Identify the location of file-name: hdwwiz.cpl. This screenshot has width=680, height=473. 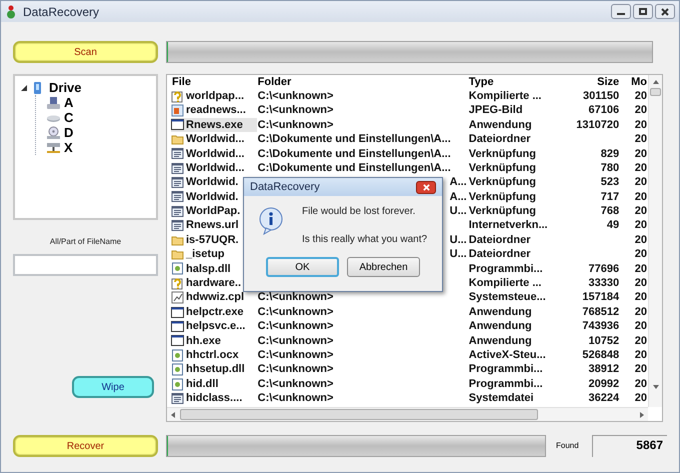
(214, 297).